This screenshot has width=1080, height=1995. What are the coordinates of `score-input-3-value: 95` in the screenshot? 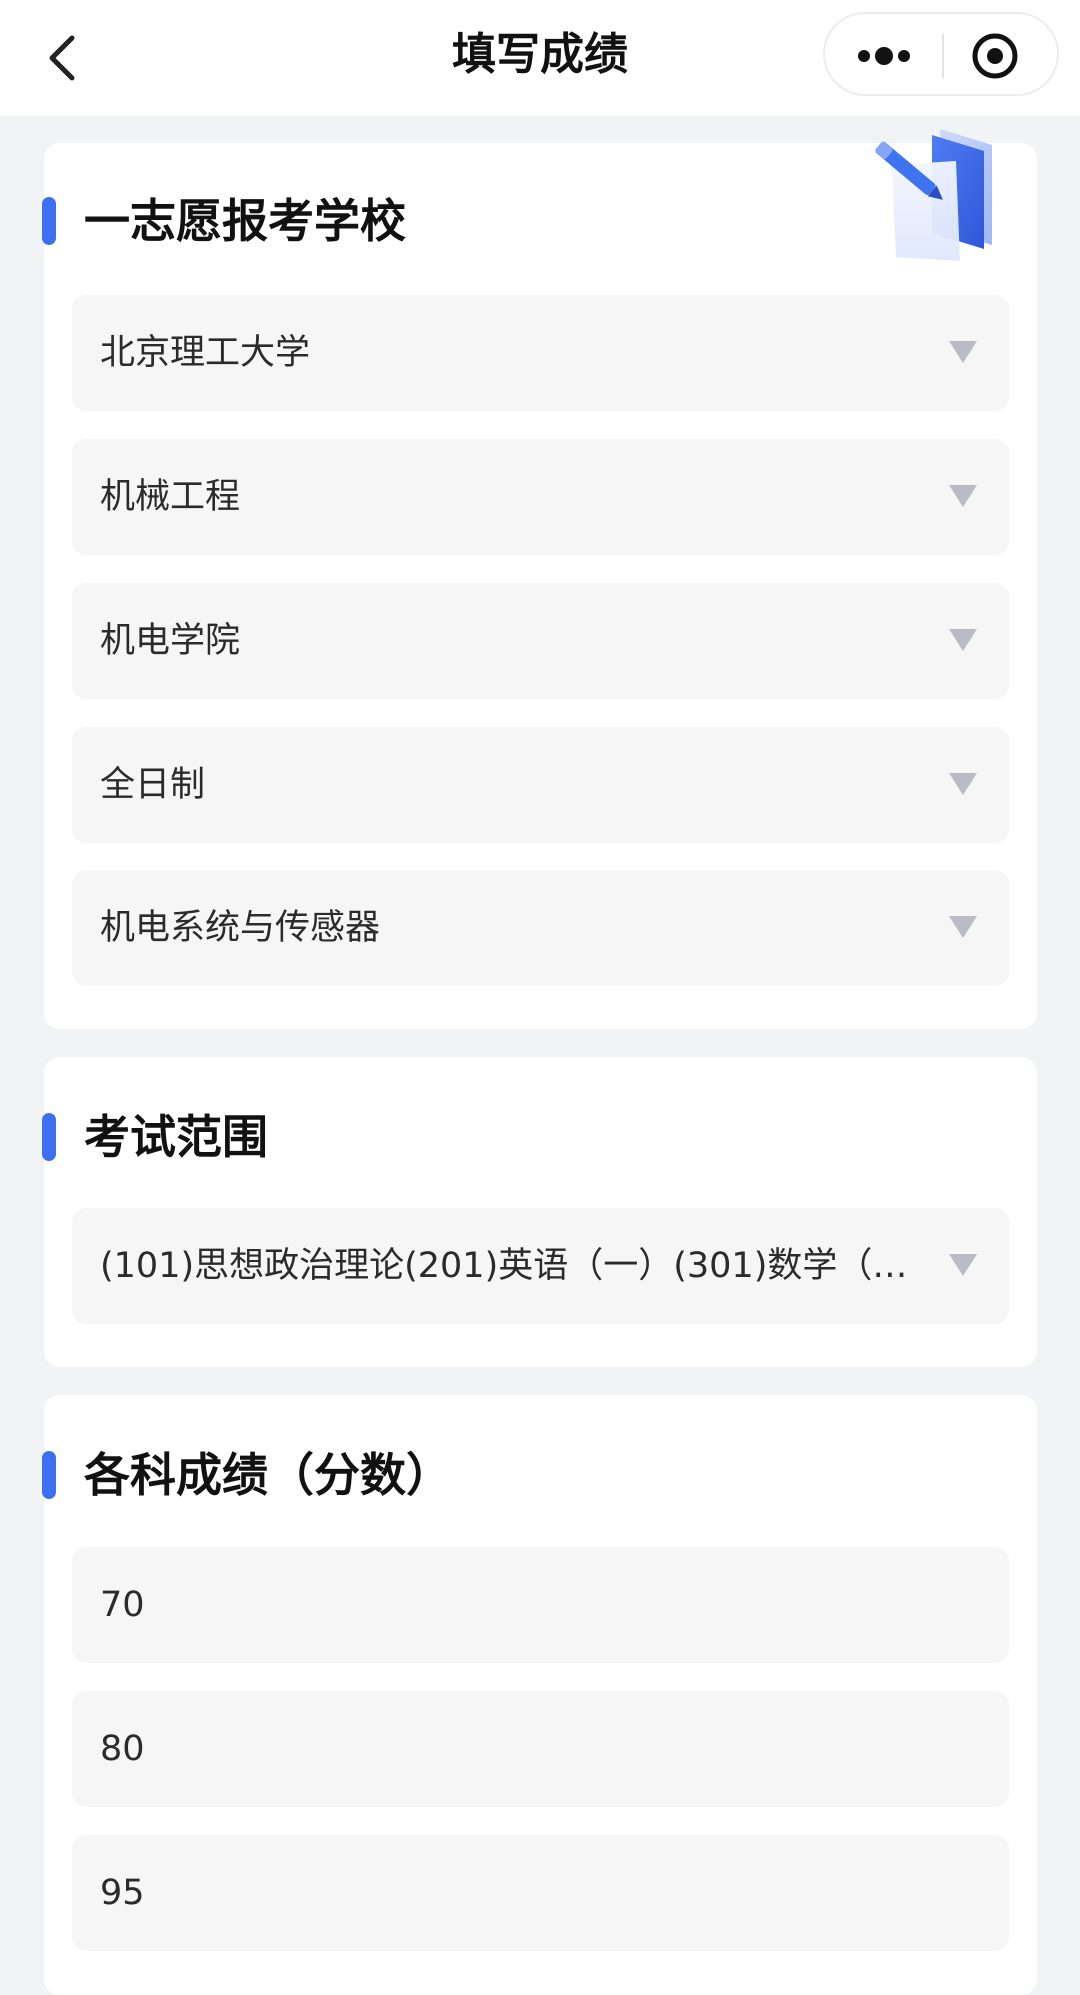 It's located at (122, 1893).